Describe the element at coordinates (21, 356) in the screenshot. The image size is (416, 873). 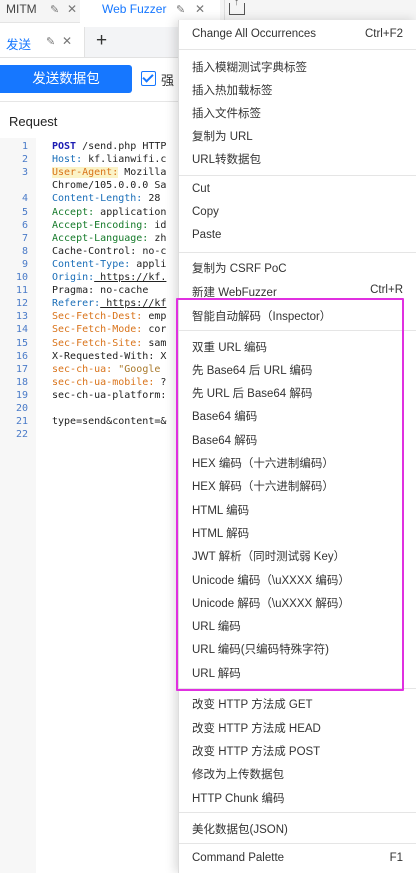
I see `line-number: 16` at that location.